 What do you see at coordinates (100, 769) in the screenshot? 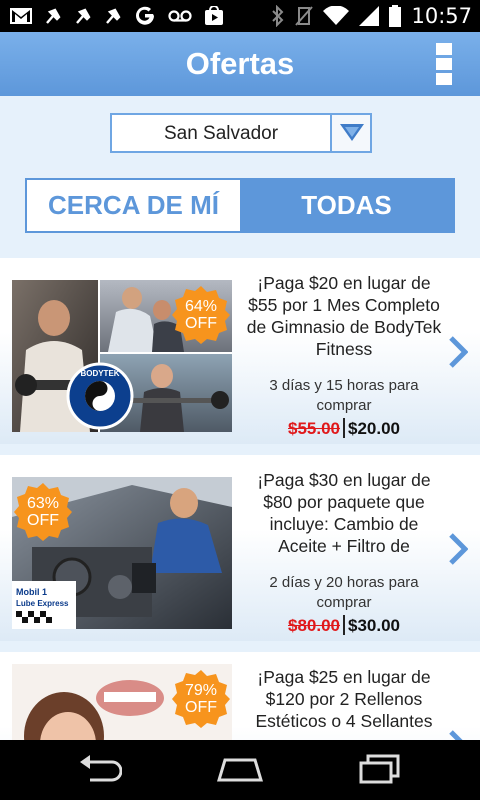
I see `back-icon` at bounding box center [100, 769].